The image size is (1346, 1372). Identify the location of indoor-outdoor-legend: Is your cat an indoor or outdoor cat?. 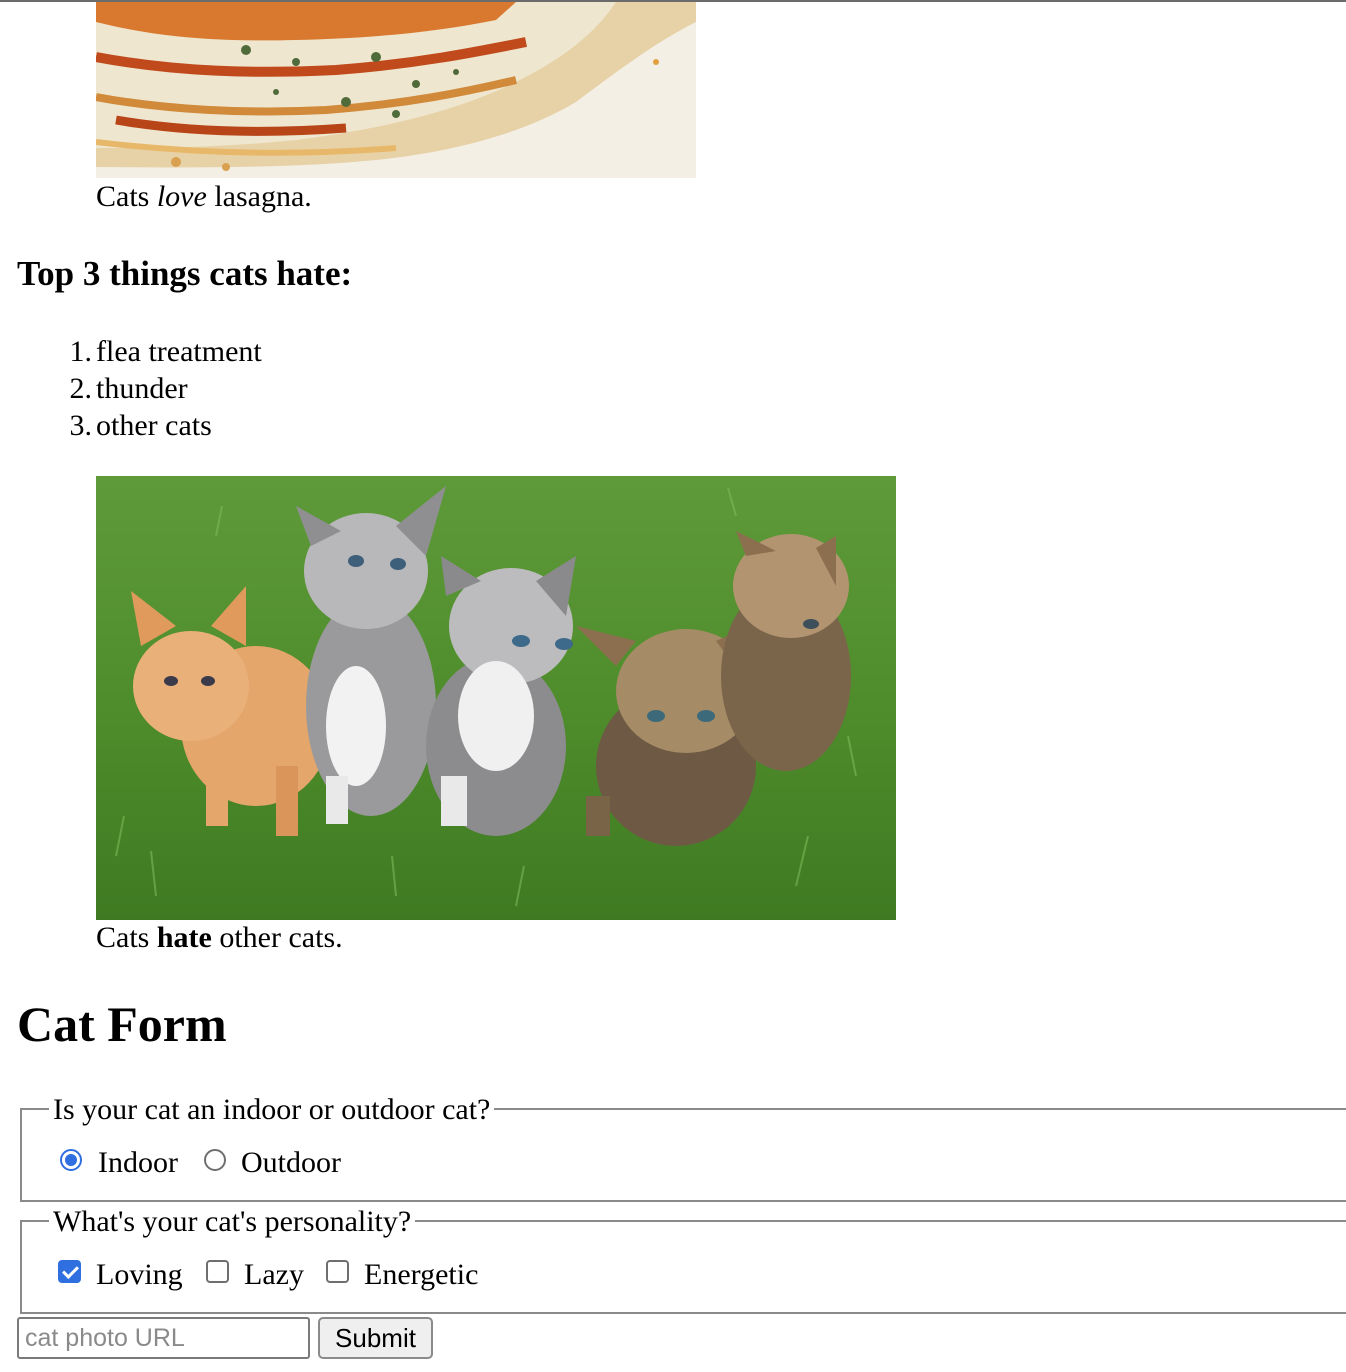
(272, 1110).